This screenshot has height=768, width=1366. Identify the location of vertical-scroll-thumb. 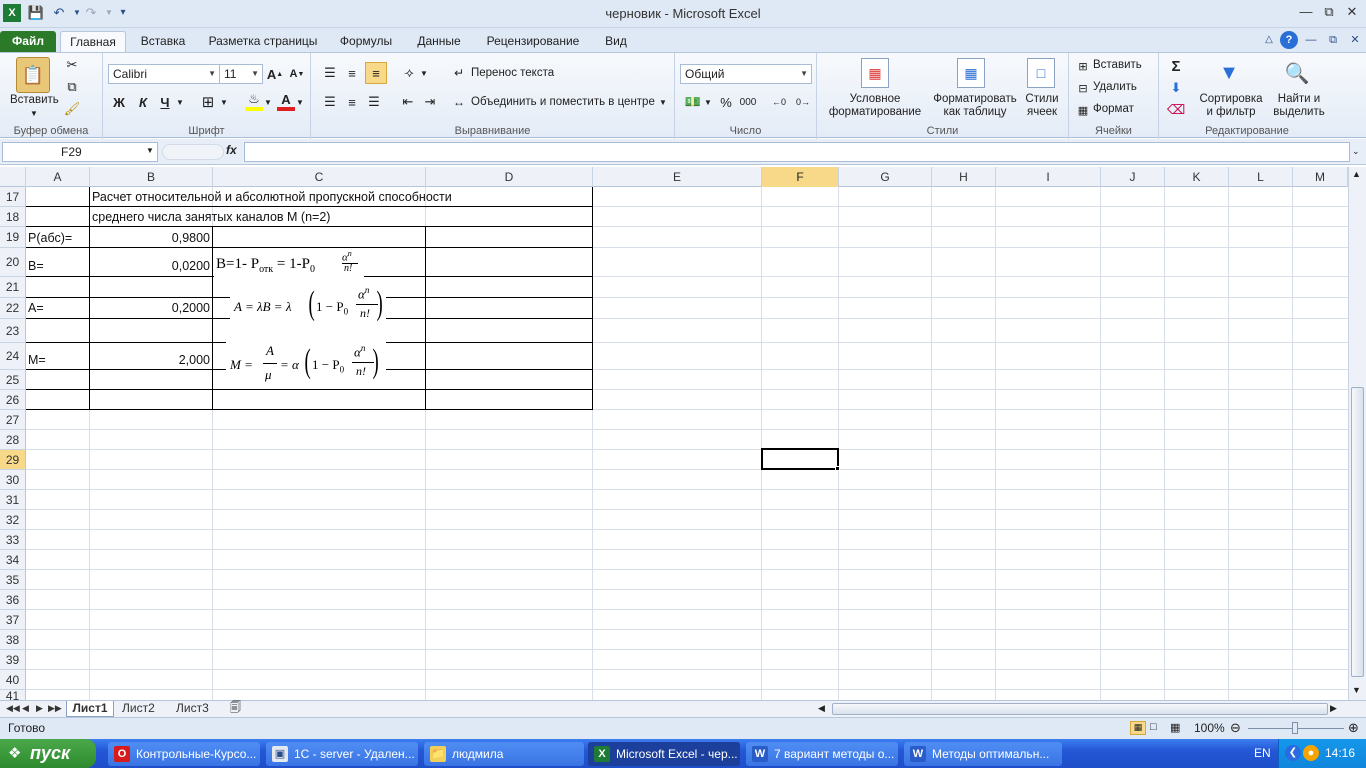
(1357, 532).